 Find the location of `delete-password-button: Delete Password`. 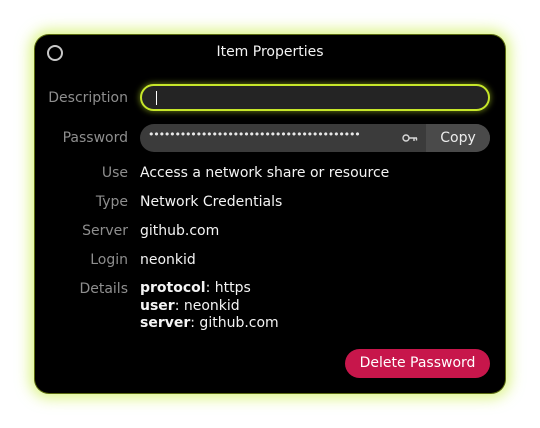

delete-password-button: Delete Password is located at coordinates (417, 363).